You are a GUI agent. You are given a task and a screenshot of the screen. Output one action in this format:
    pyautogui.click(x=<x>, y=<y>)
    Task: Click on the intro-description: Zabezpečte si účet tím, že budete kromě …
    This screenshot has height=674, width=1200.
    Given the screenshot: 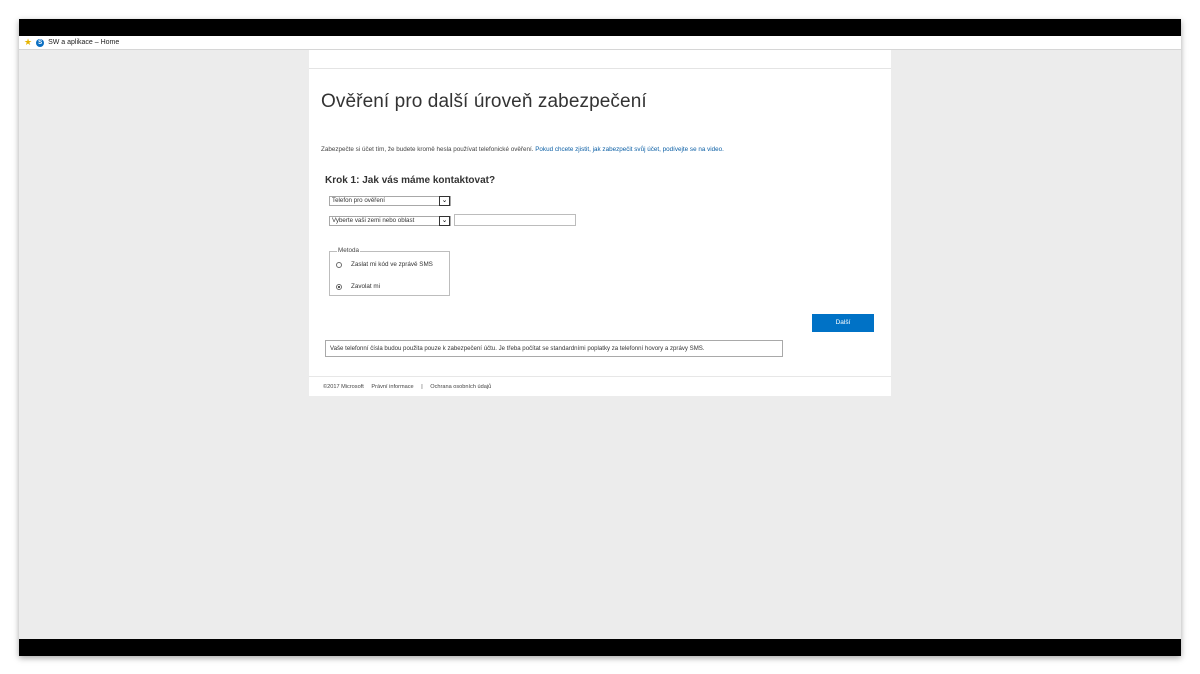 What is the action you would take?
    pyautogui.click(x=428, y=149)
    